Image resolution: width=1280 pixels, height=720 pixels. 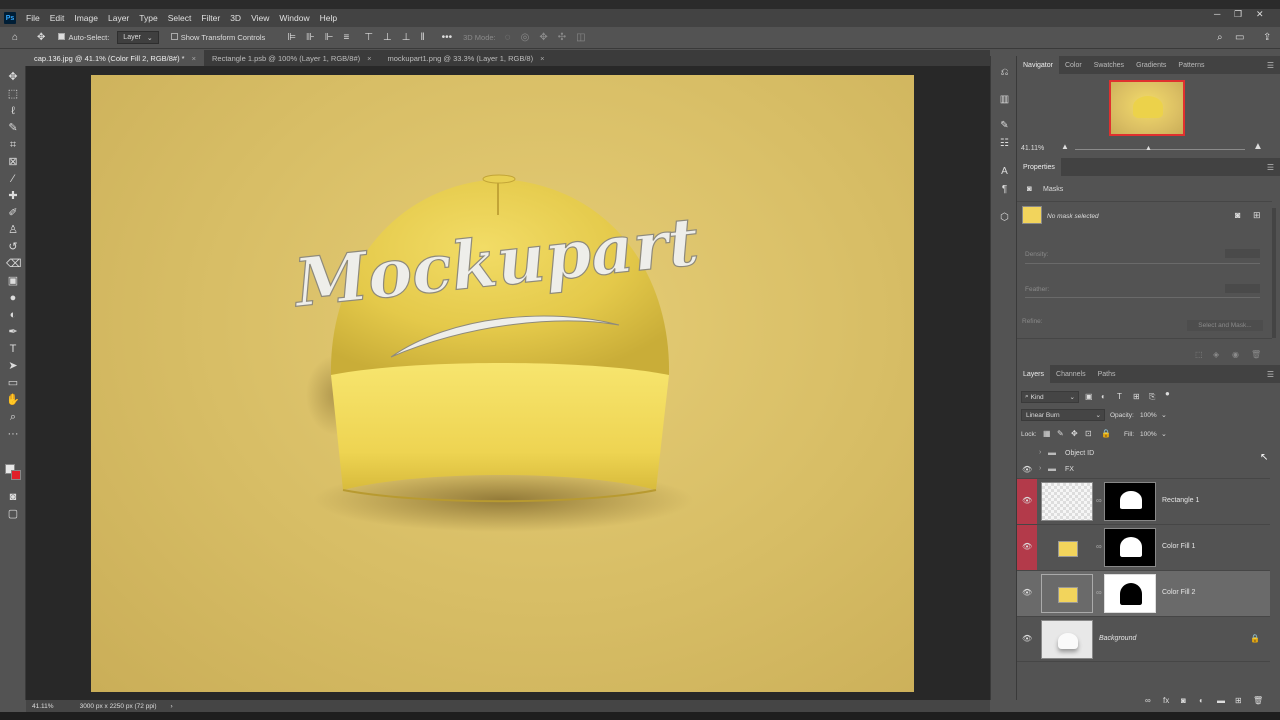 I want to click on character-icon: A, so click(x=1004, y=172).